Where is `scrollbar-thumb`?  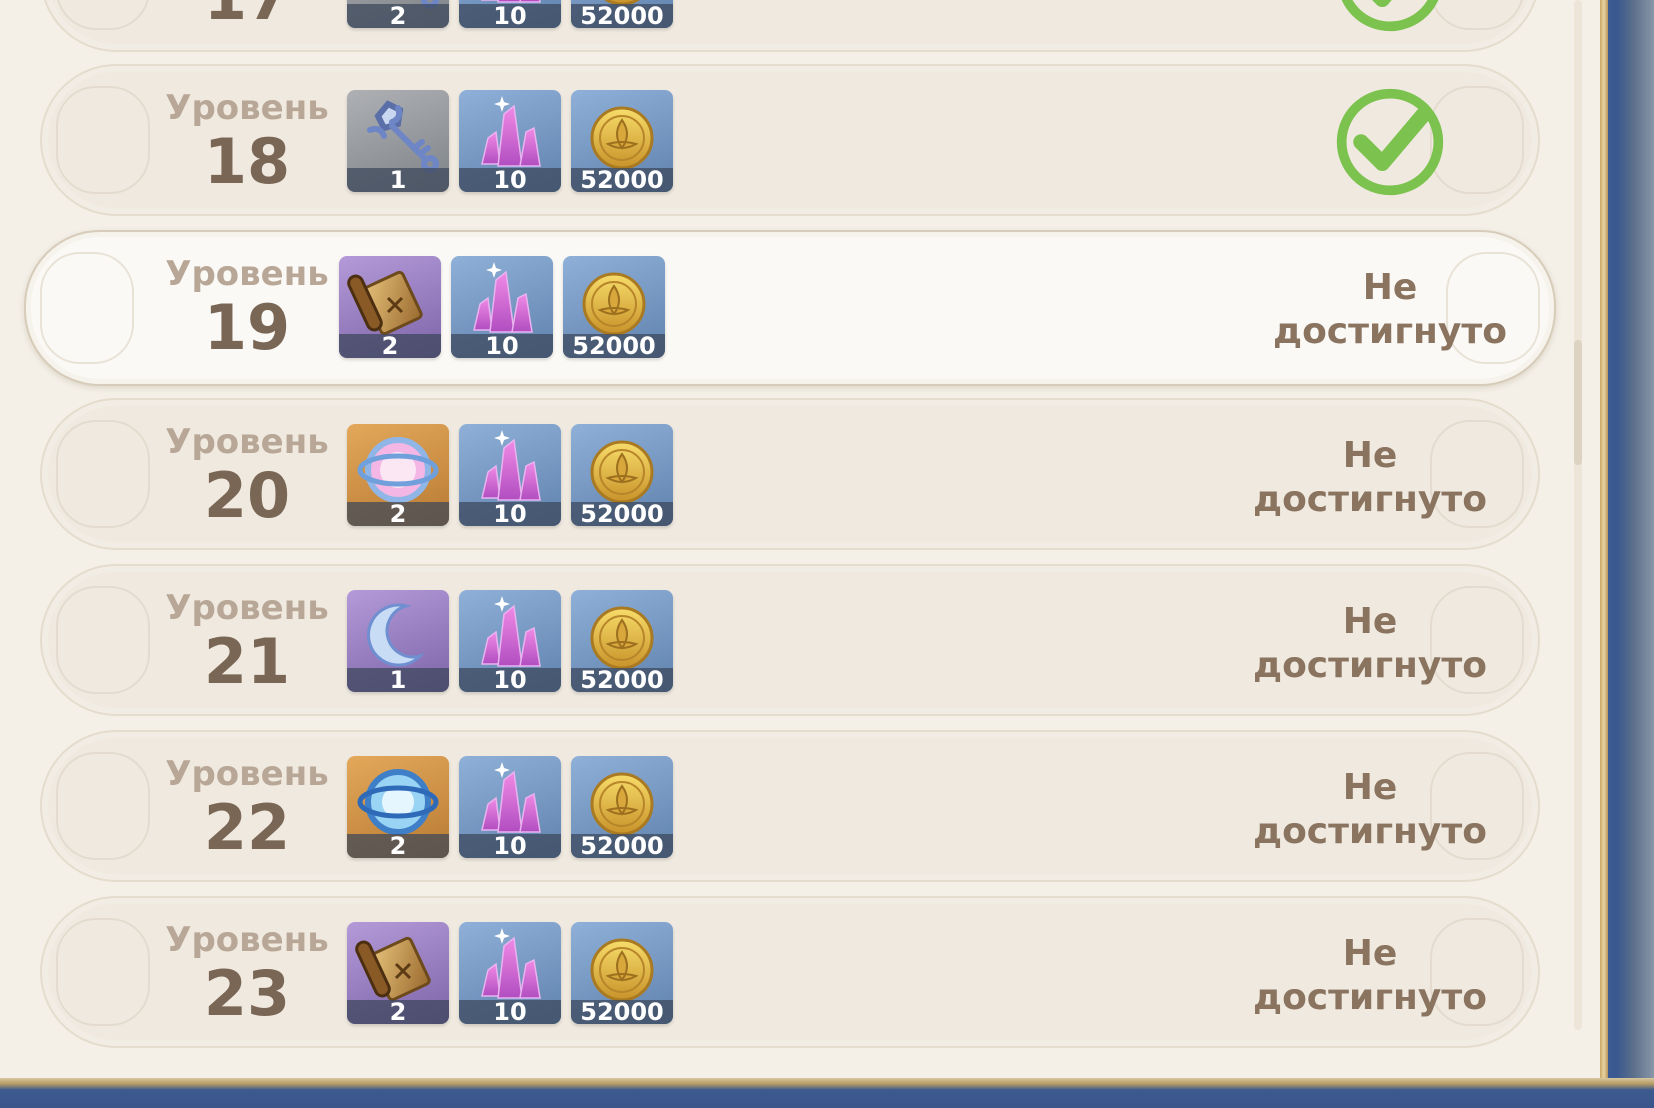 scrollbar-thumb is located at coordinates (1578, 402).